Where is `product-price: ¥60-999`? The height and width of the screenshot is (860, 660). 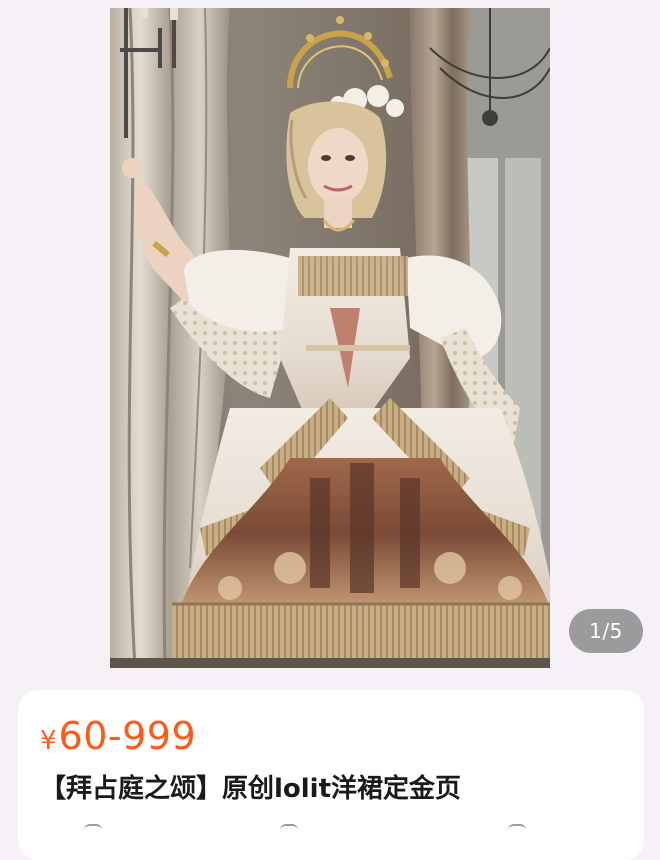 product-price: ¥60-999 is located at coordinates (118, 736).